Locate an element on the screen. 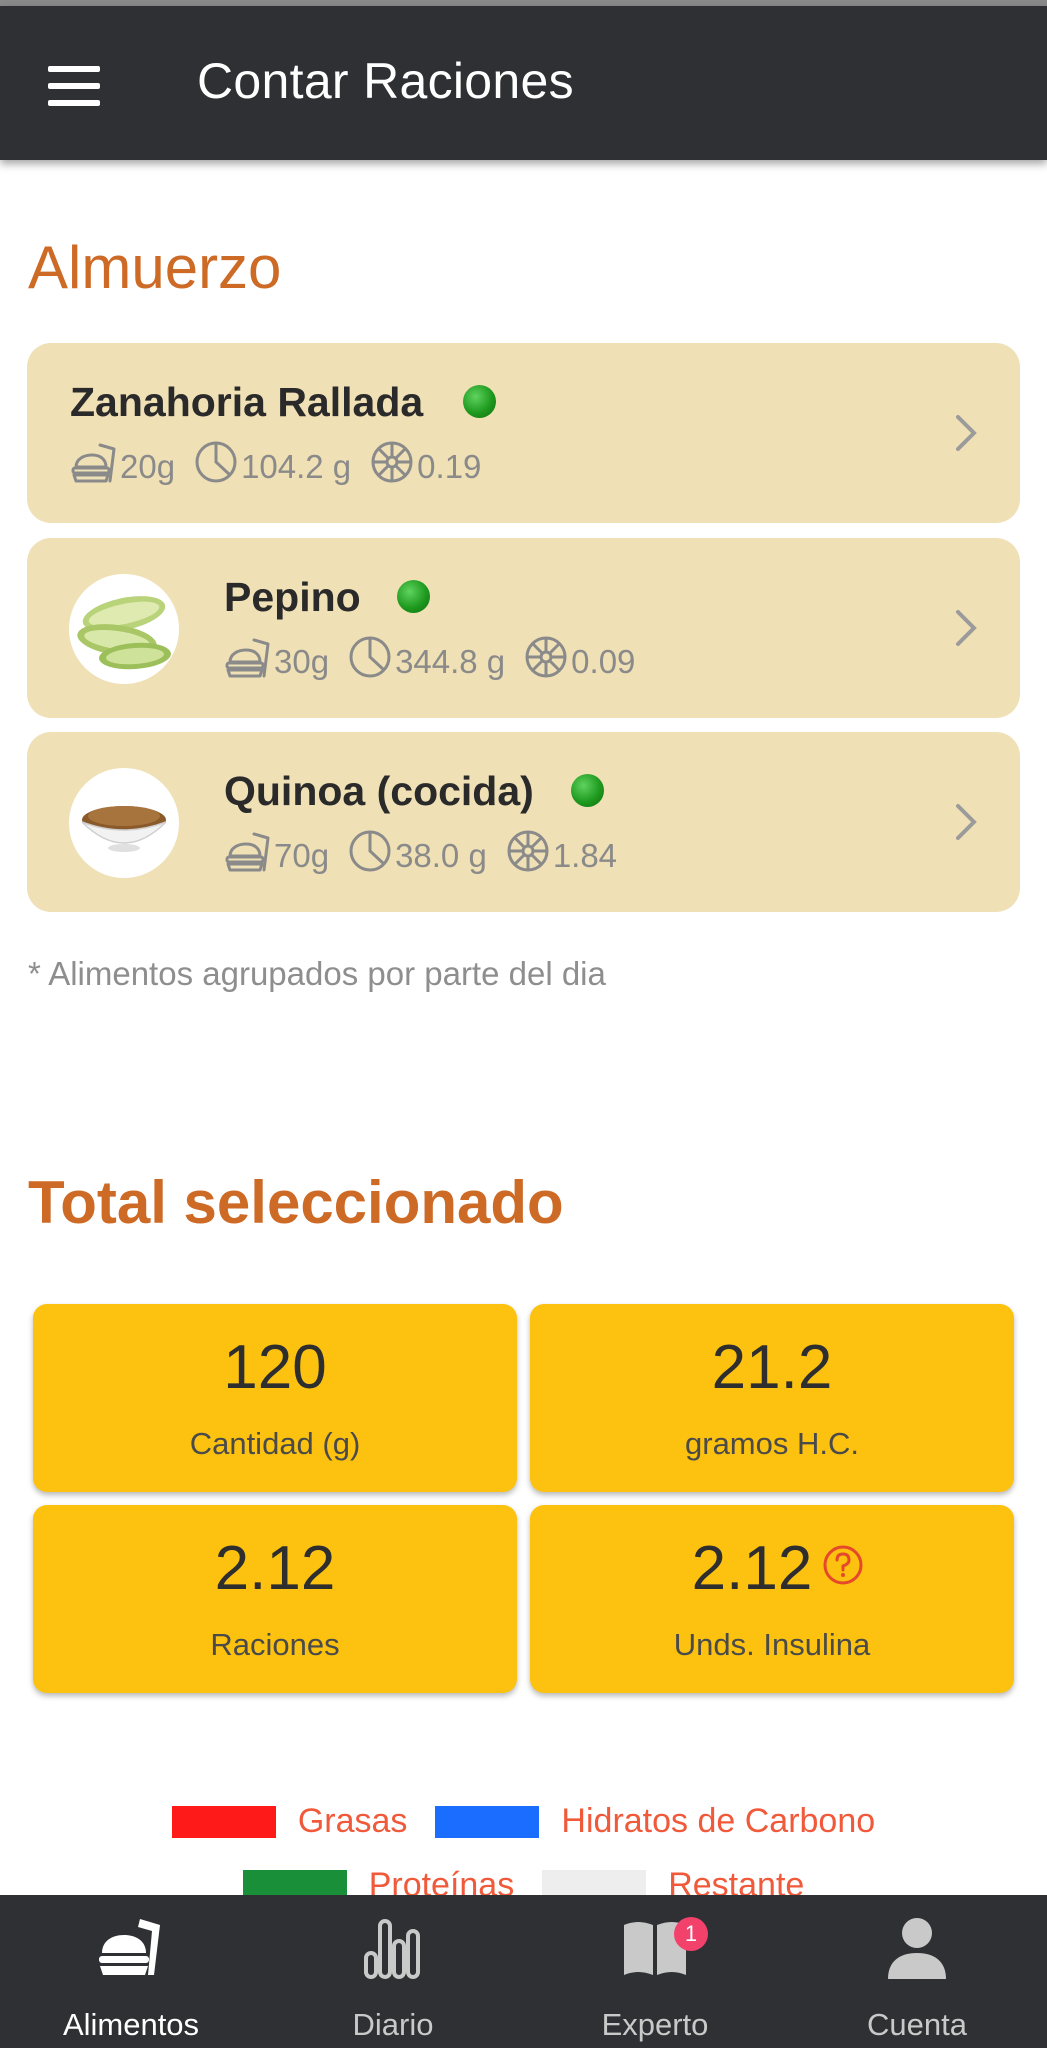  raciones-value: 0.19 is located at coordinates (449, 466).